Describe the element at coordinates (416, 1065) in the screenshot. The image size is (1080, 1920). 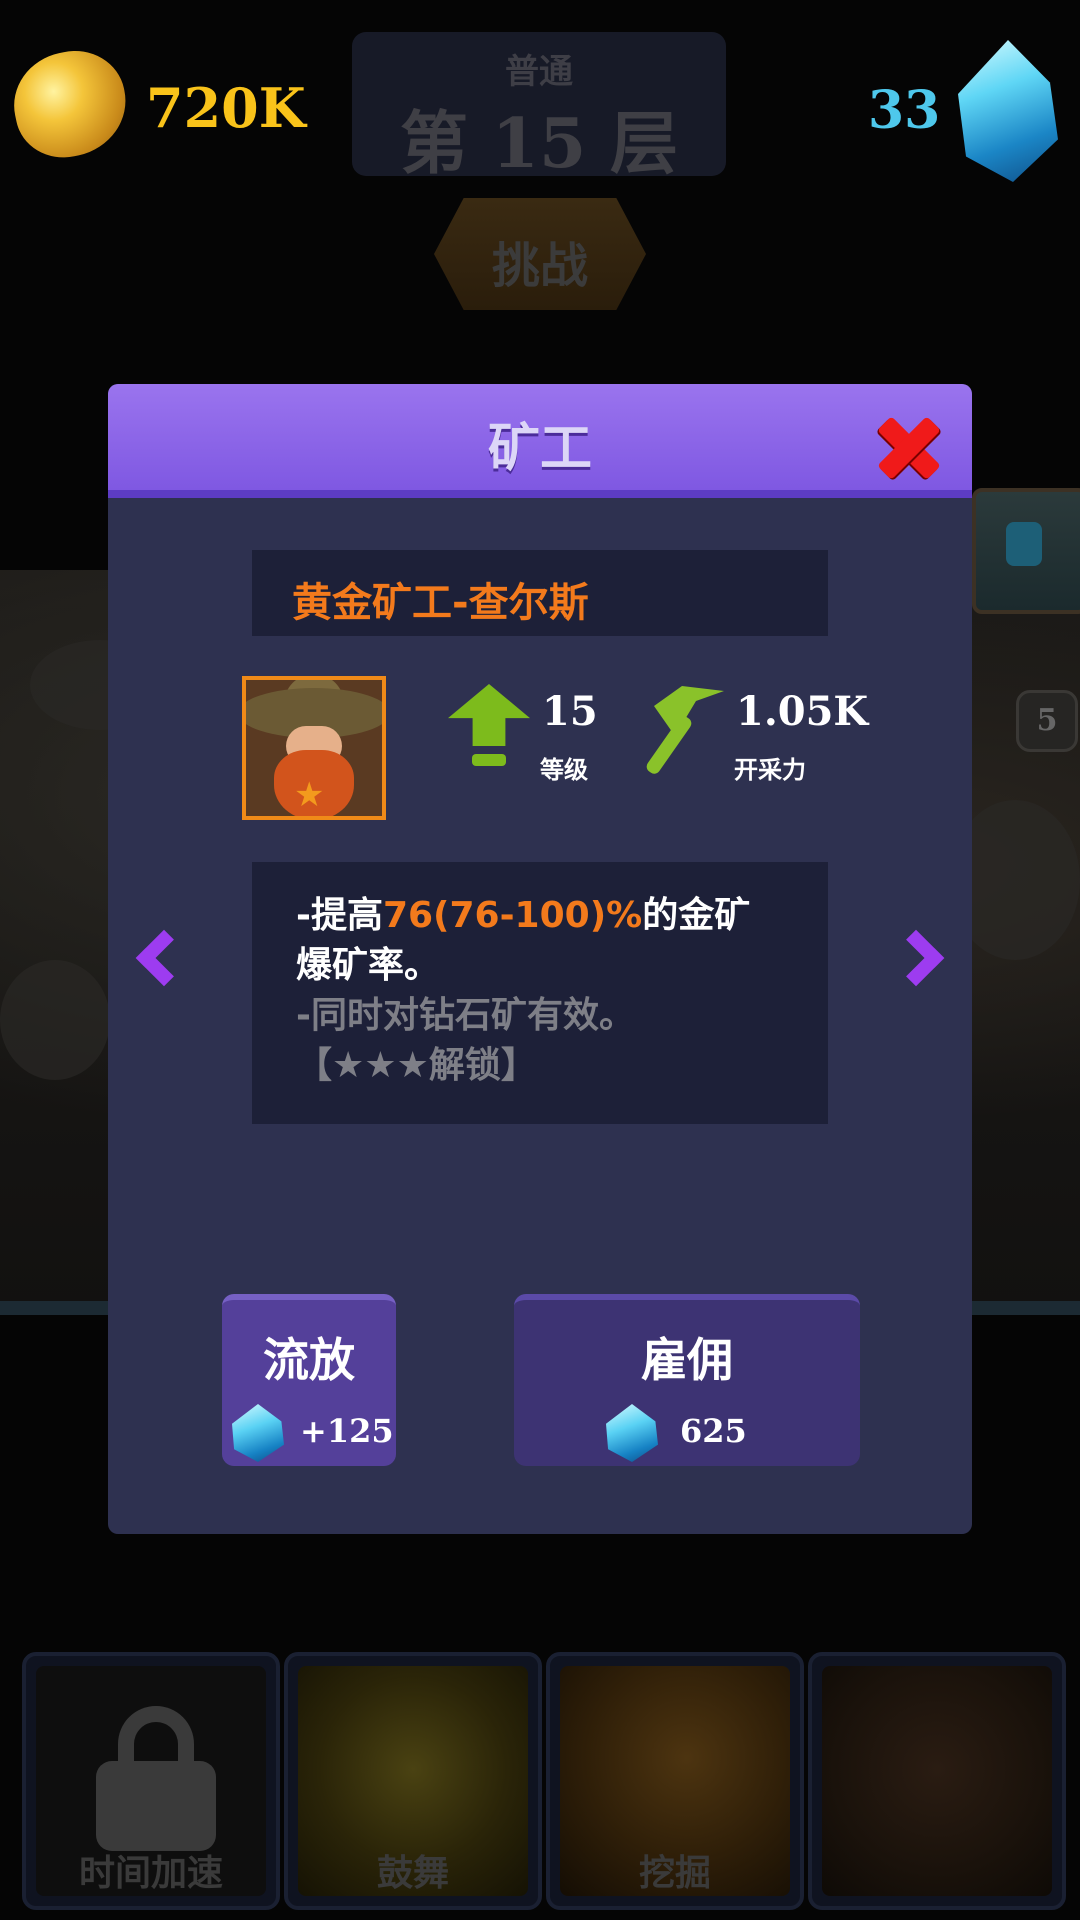
I see `unlock-requirement: 【★★★解锁】` at that location.